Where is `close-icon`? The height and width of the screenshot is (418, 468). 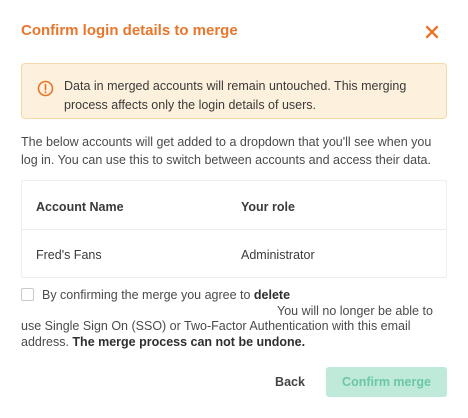 close-icon is located at coordinates (432, 32).